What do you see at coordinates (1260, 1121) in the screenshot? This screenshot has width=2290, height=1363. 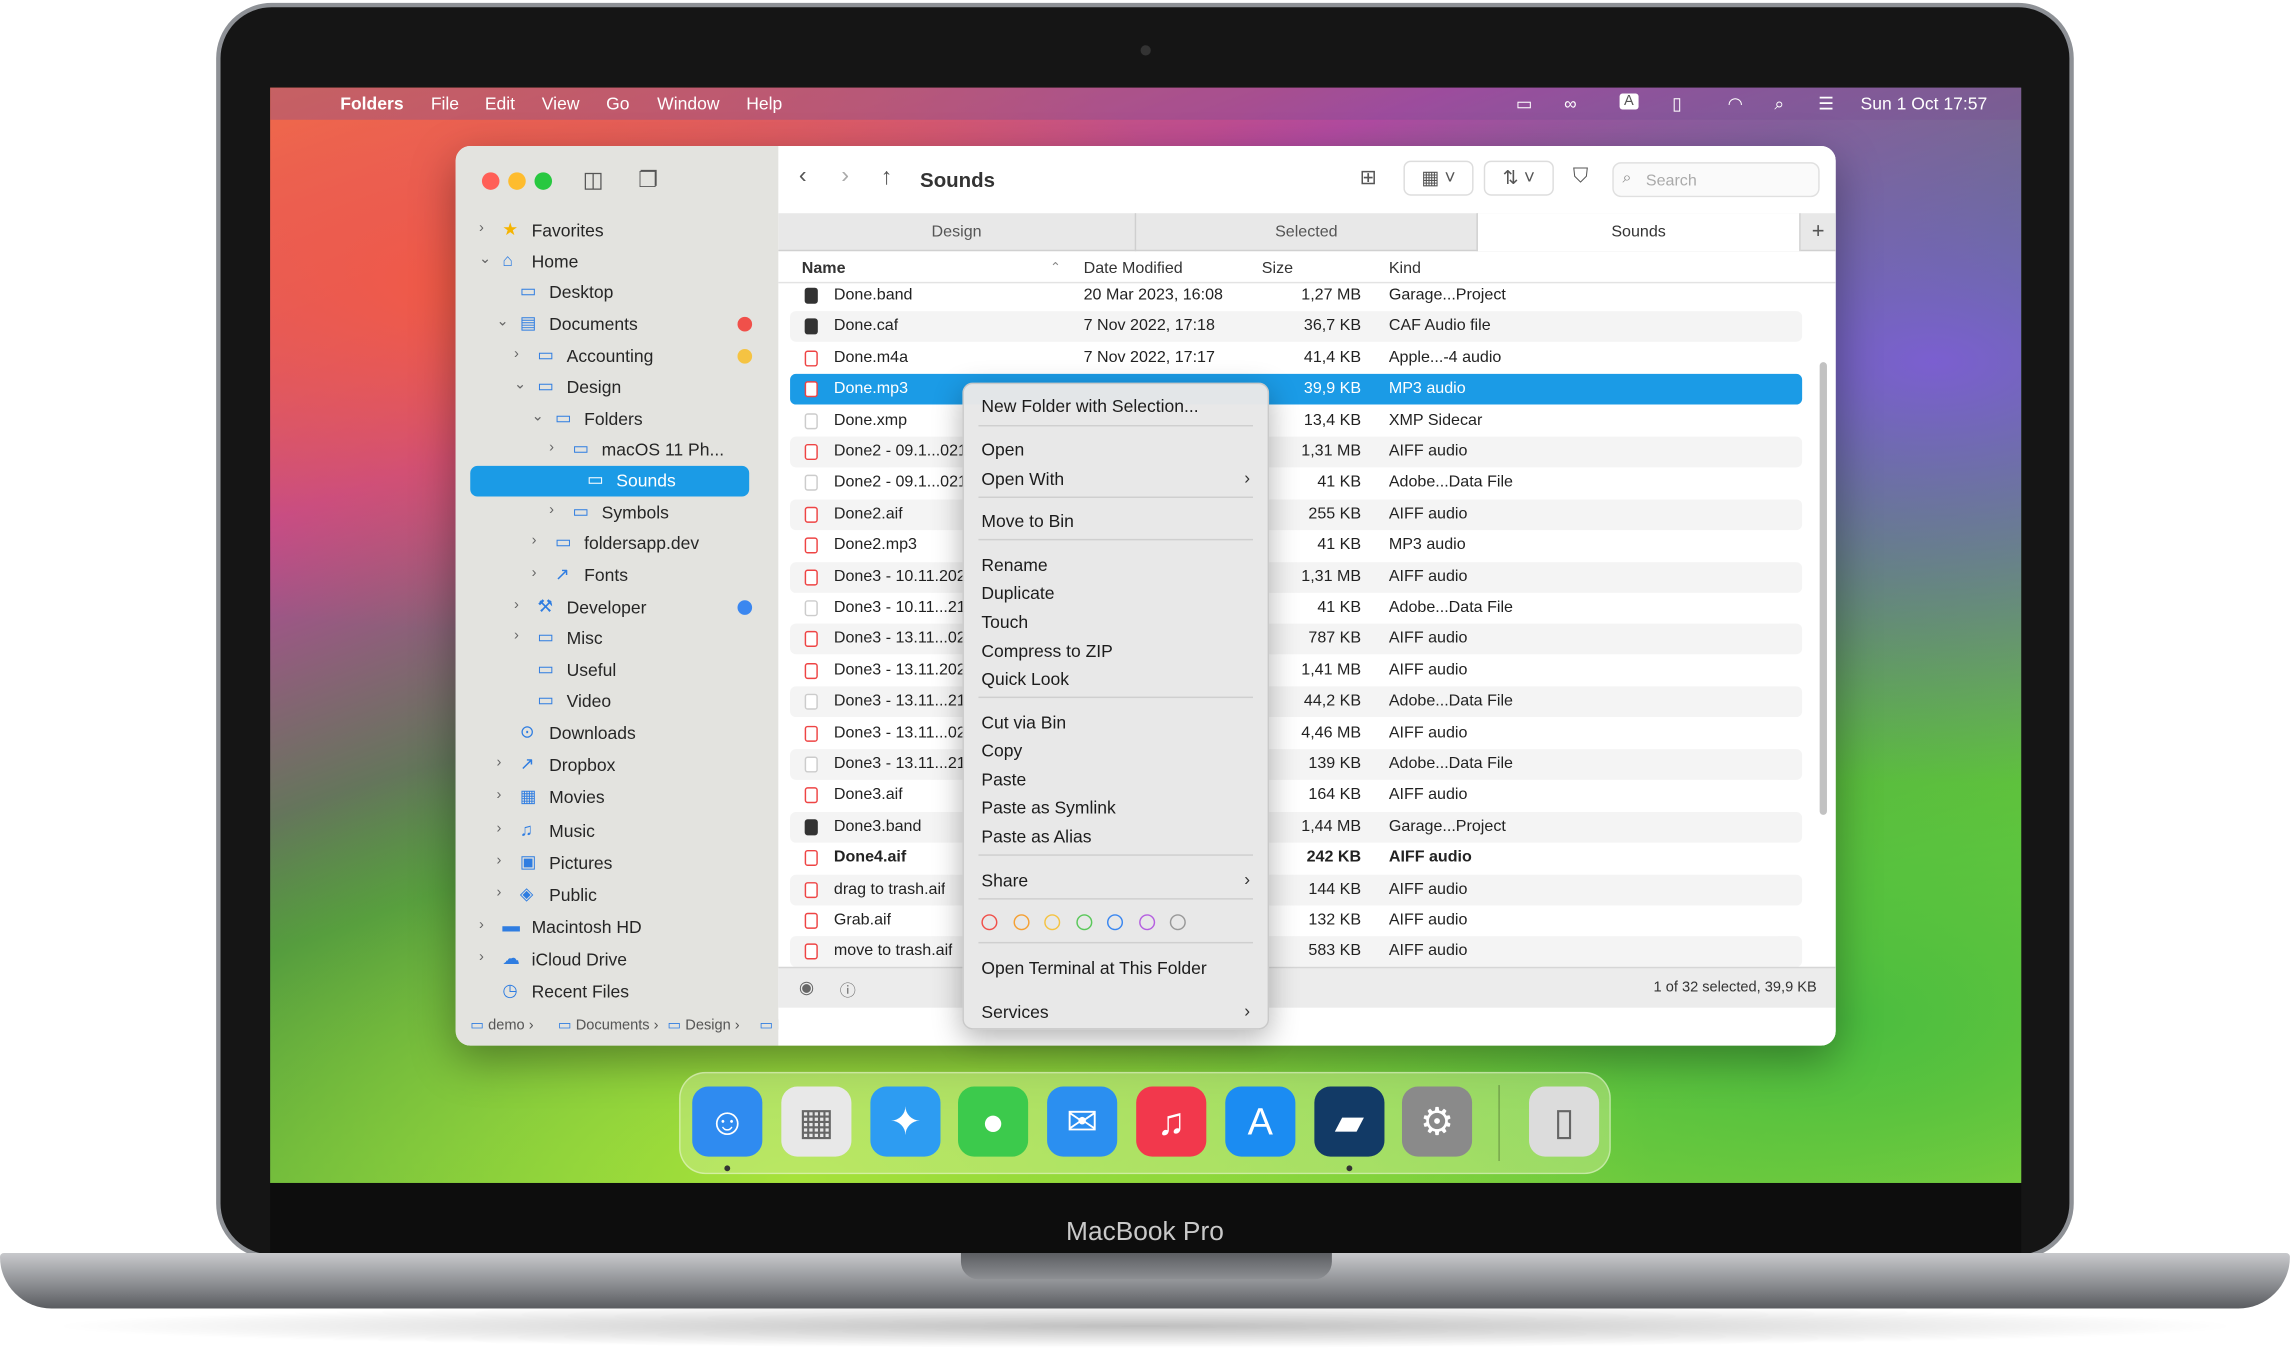 I see `appstore-icon: A` at bounding box center [1260, 1121].